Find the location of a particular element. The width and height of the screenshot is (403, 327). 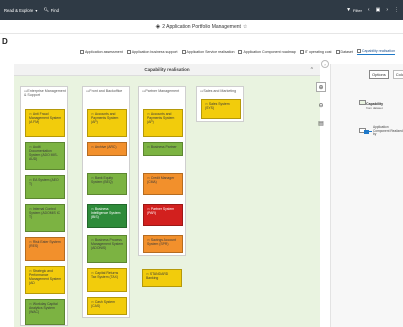

tab-label: Application assessment is located at coordinates (104, 51).